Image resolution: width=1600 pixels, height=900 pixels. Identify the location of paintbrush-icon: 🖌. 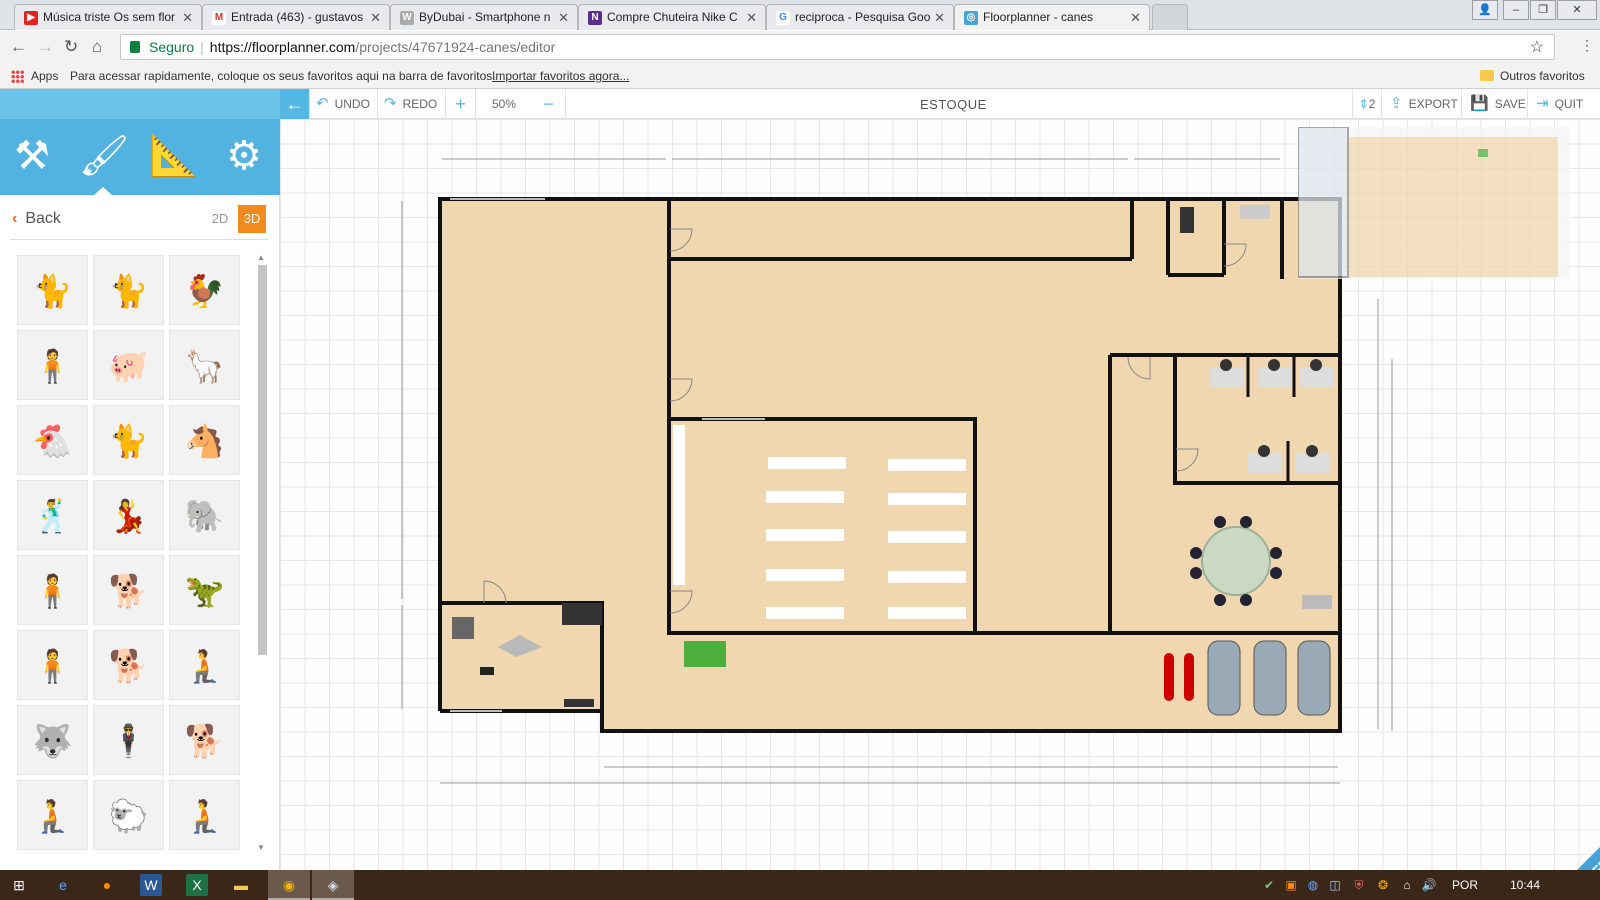
(104, 156).